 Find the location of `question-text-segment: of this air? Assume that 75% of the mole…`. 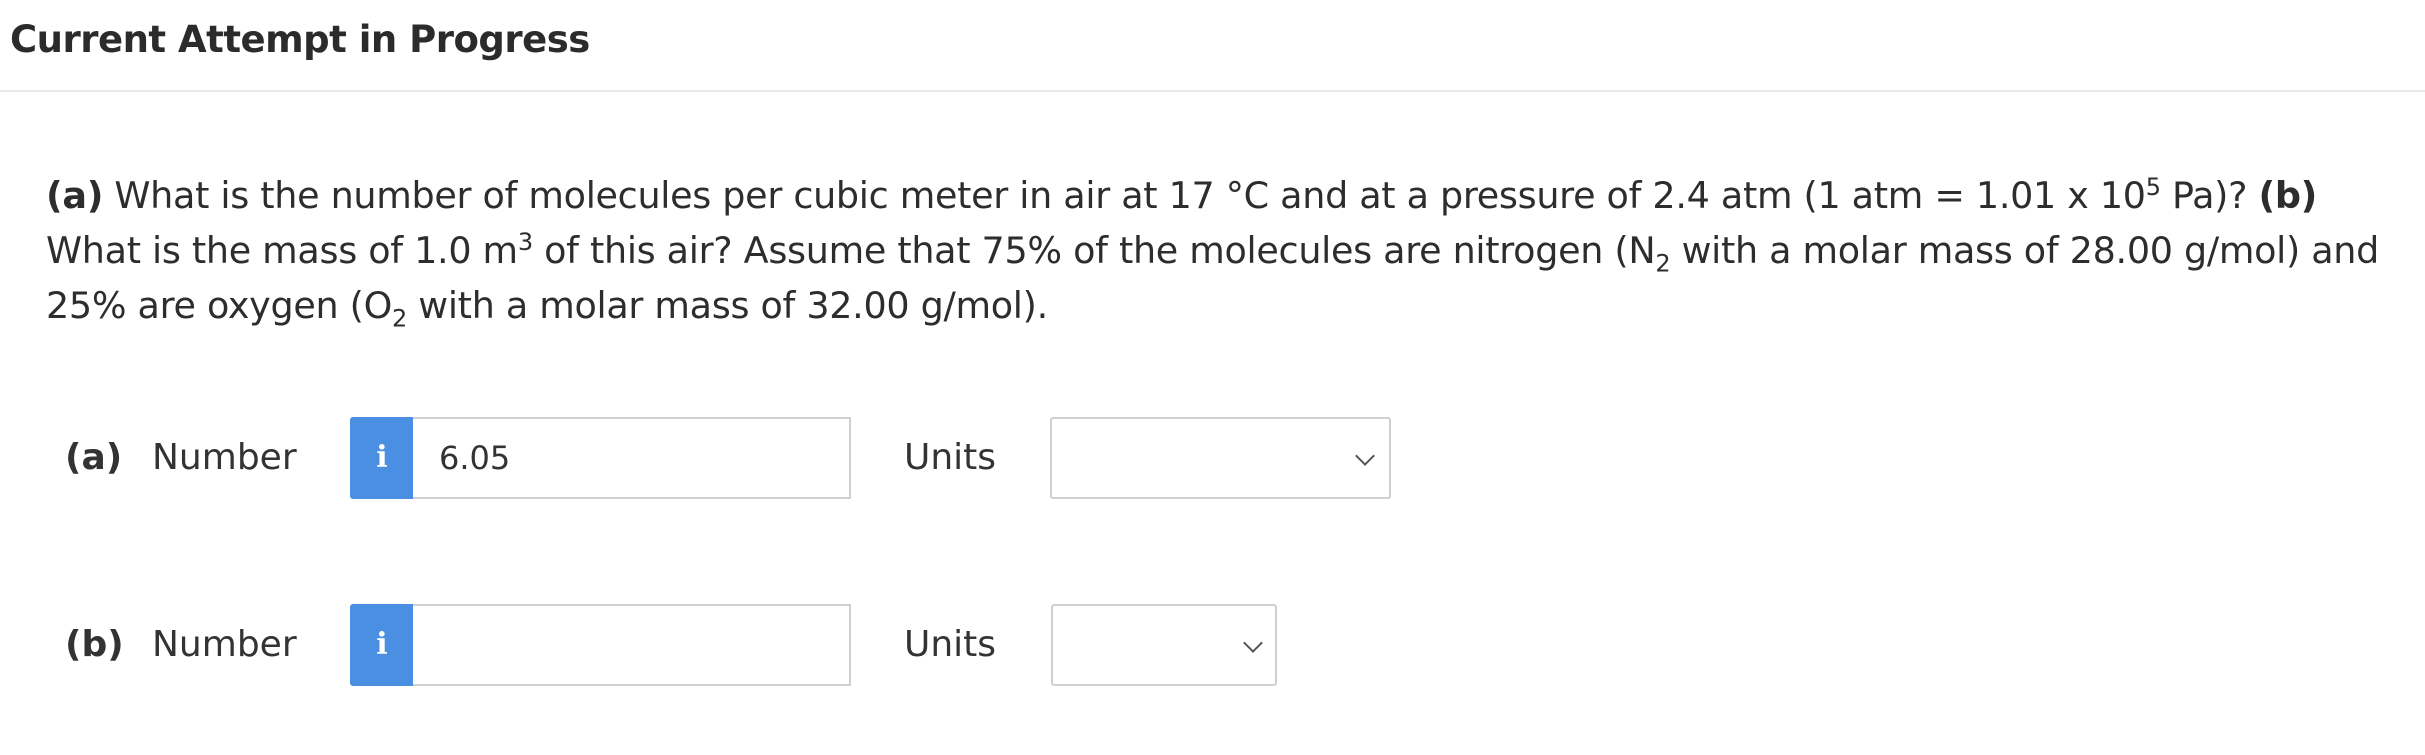

question-text-segment: of this air? Assume that 75% of the mole… is located at coordinates (1094, 250).